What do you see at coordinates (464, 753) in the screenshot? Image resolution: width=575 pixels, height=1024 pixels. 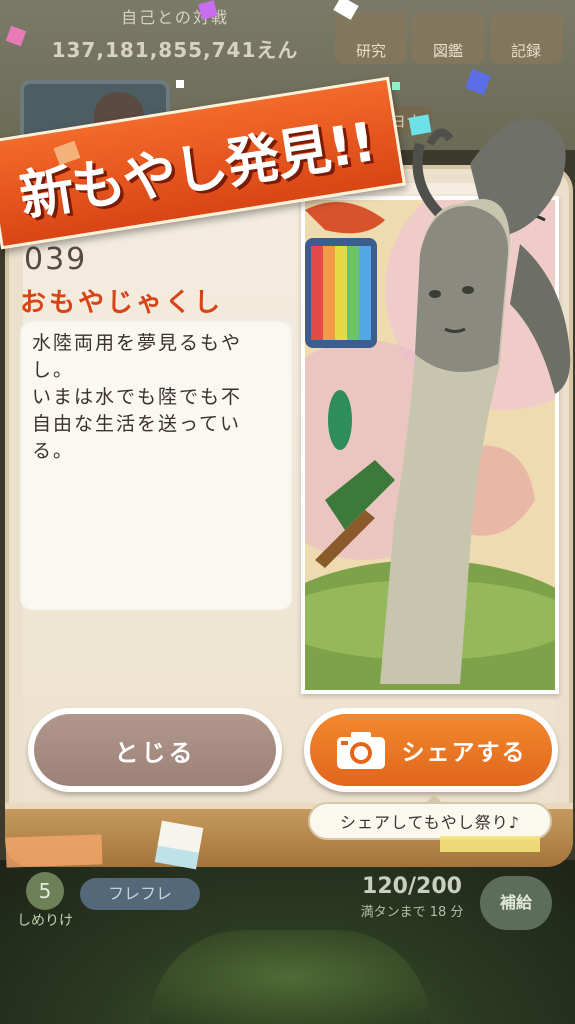 I see `share-label: シェアする` at bounding box center [464, 753].